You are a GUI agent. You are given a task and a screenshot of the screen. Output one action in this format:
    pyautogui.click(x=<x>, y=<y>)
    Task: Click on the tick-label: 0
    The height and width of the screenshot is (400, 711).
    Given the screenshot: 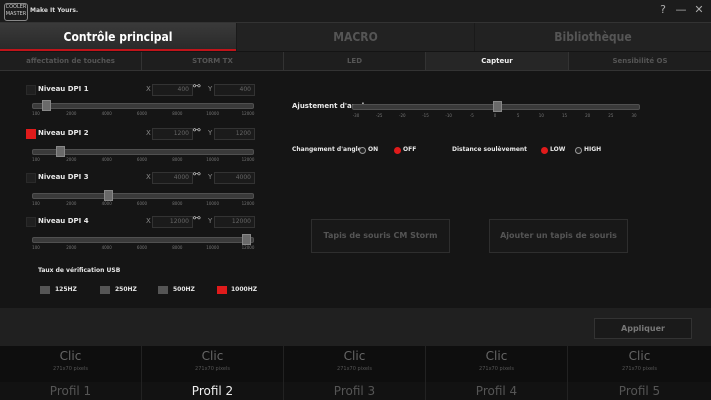 What is the action you would take?
    pyautogui.click(x=495, y=115)
    